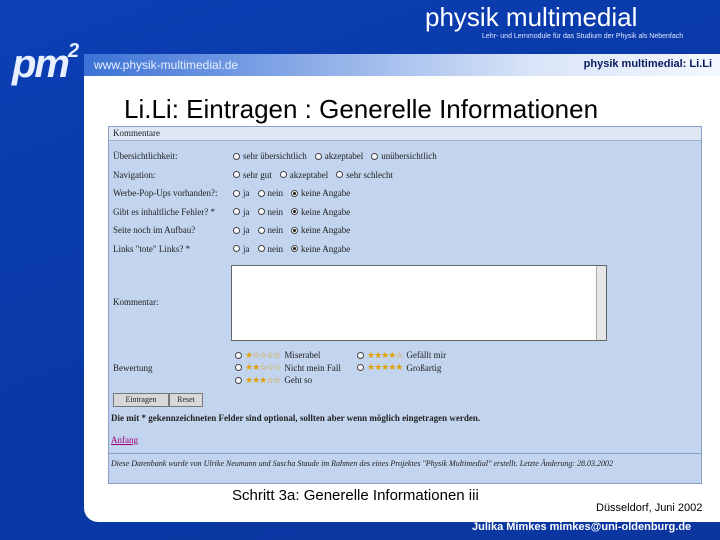 Image resolution: width=720 pixels, height=540 pixels. I want to click on rating-option: ★★★☆☆ Geht so, so click(273, 380).